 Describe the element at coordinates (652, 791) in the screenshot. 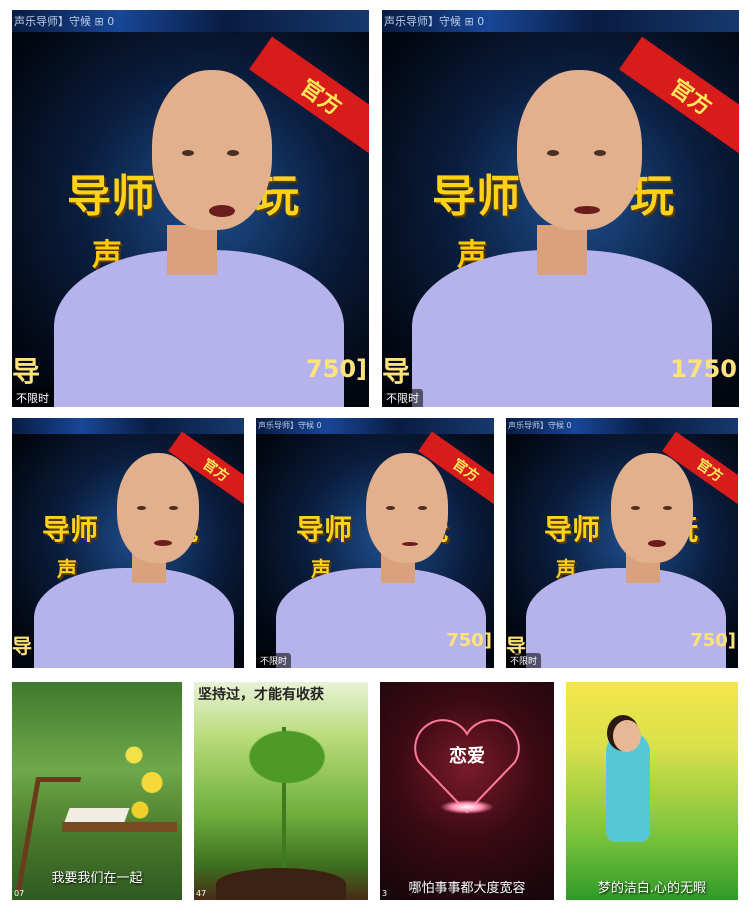

I see `image-tile-woman: 梦的洁白.心的无暇` at that location.